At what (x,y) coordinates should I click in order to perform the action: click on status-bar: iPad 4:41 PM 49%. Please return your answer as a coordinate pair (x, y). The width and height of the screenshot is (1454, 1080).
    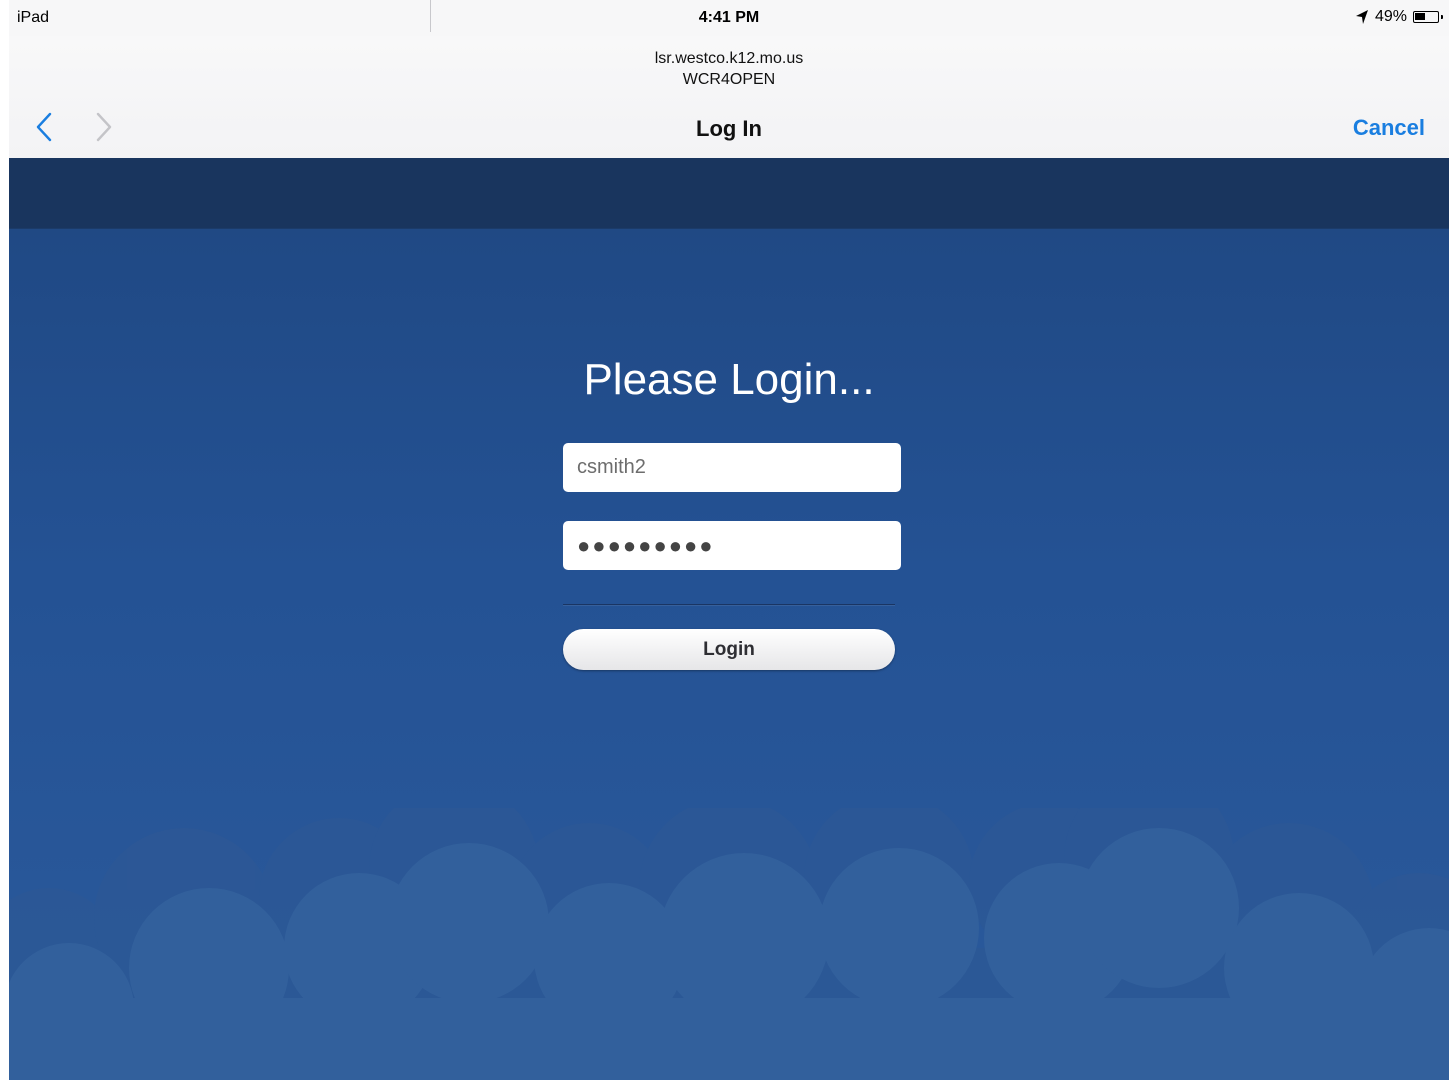
    Looking at the image, I should click on (729, 18).